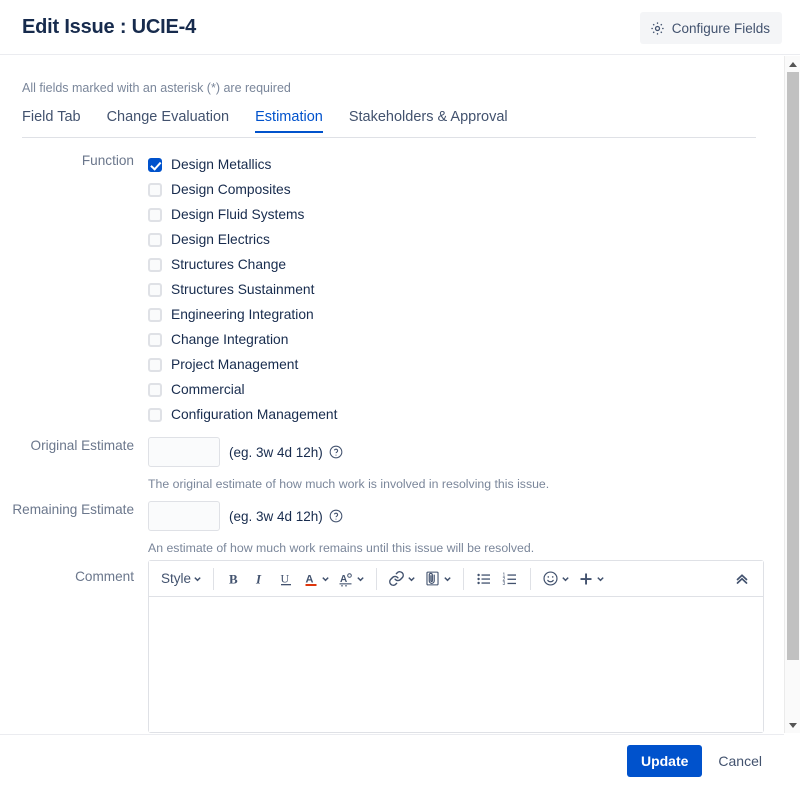  What do you see at coordinates (107, 160) in the screenshot?
I see `function-label: Function` at bounding box center [107, 160].